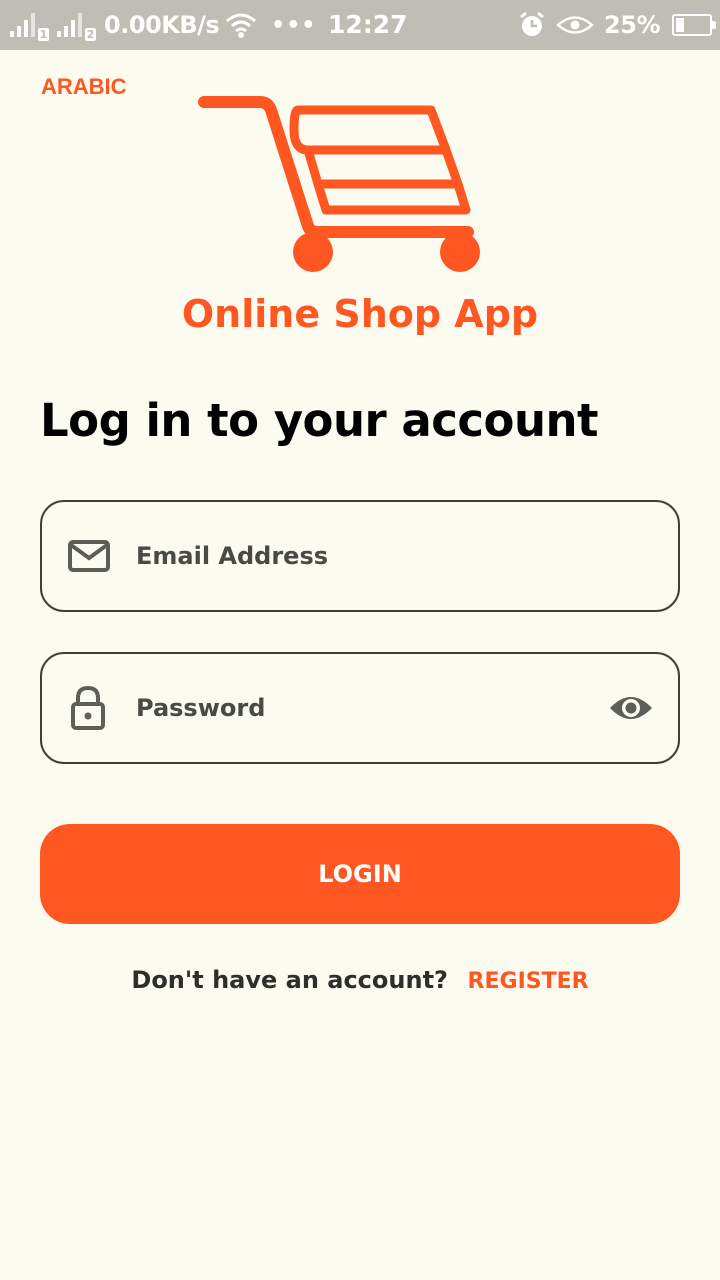 The width and height of the screenshot is (720, 1280). I want to click on status-time: 12:27, so click(368, 24).